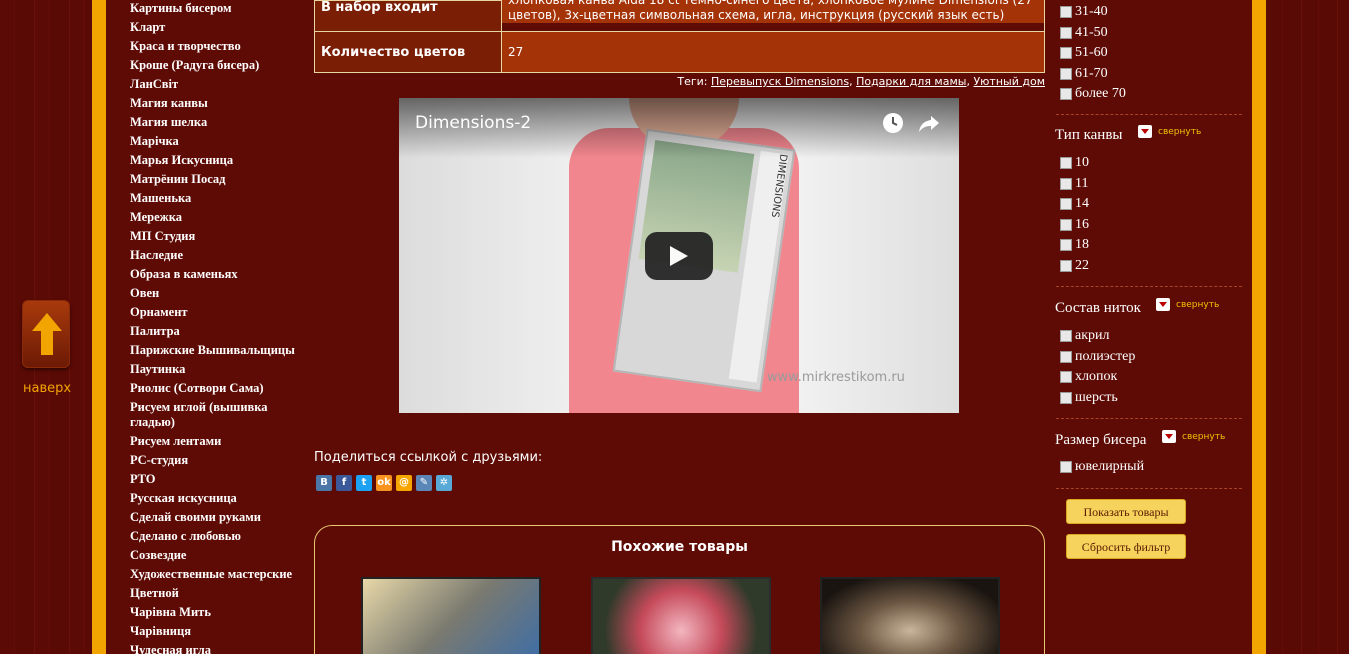  I want to click on checkbox-label: более 70, so click(1100, 93).